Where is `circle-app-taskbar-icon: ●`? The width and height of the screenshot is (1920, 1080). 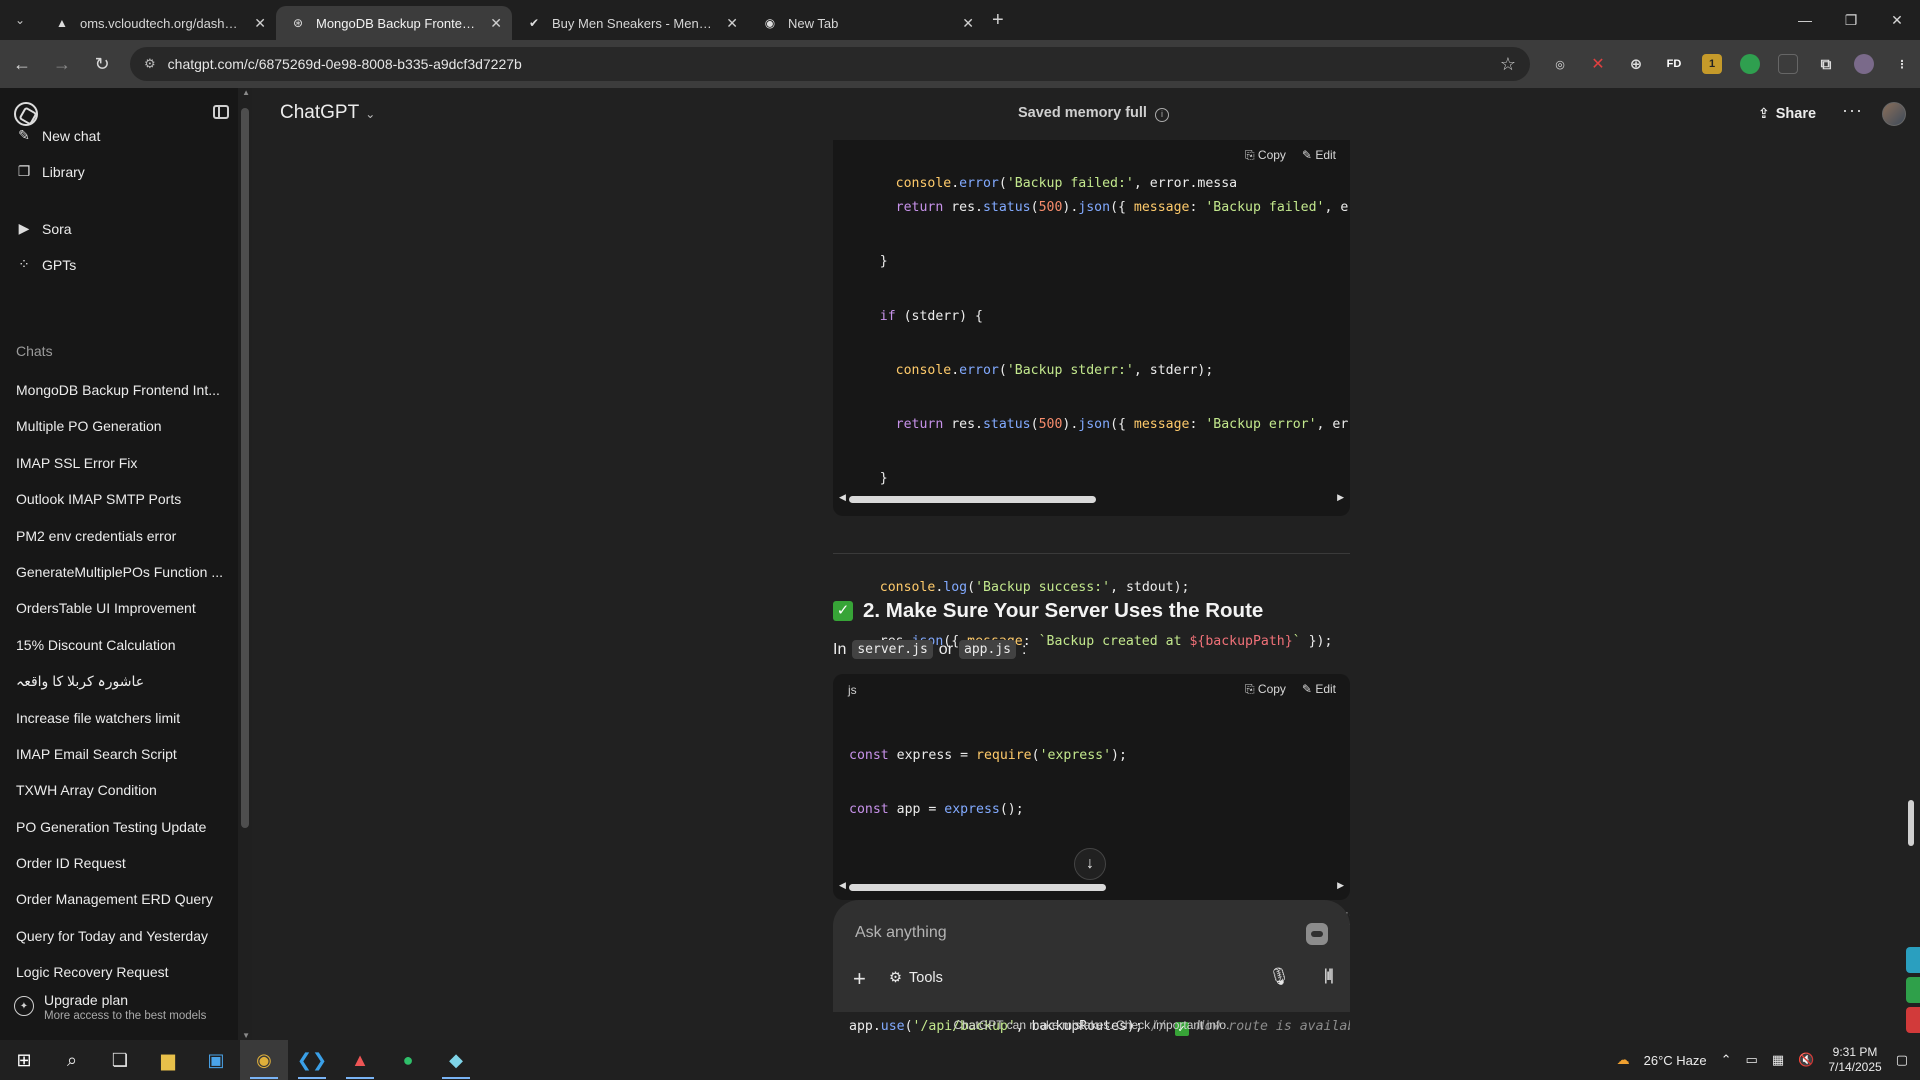 circle-app-taskbar-icon: ● is located at coordinates (408, 1060).